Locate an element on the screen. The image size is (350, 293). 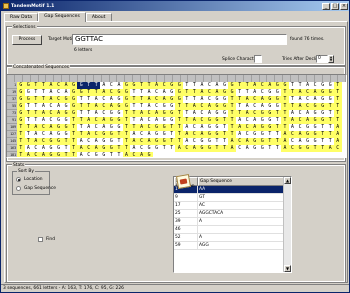
sort-by-group: Sort By Location Gap Sequence is located at coordinates (34, 182).